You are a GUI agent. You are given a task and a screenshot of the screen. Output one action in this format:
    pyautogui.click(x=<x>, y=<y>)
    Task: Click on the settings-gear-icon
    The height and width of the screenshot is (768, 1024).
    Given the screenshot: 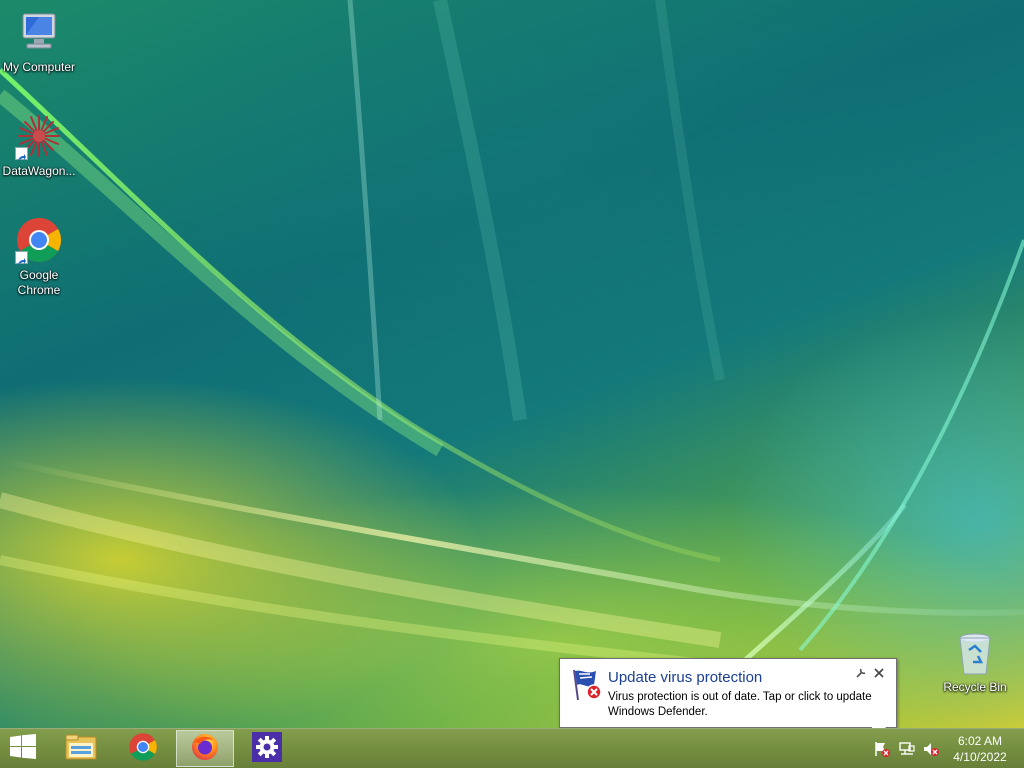 What is the action you would take?
    pyautogui.click(x=267, y=748)
    